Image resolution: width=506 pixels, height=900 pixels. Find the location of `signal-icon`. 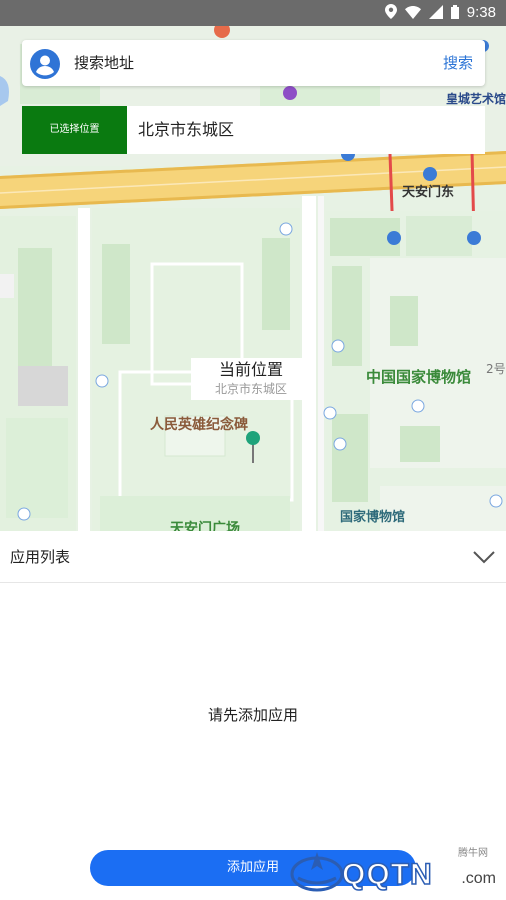

signal-icon is located at coordinates (435, 13).